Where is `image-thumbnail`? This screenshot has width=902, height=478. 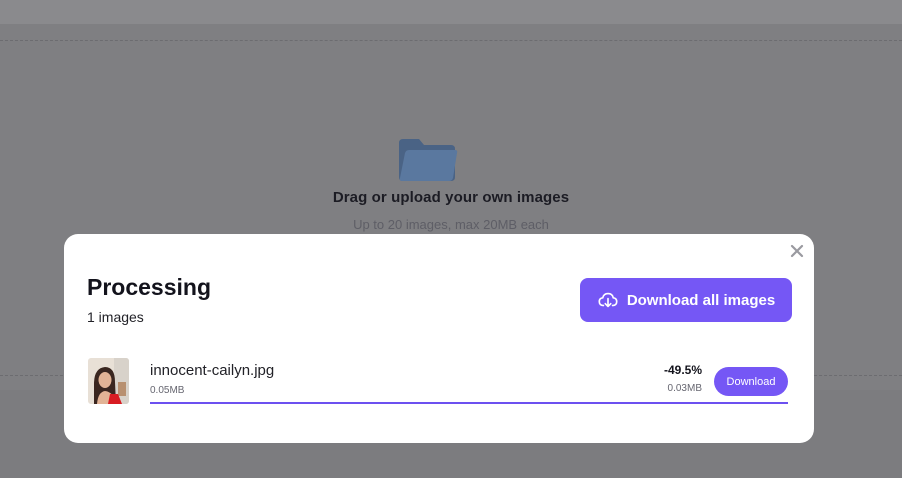
image-thumbnail is located at coordinates (108, 381).